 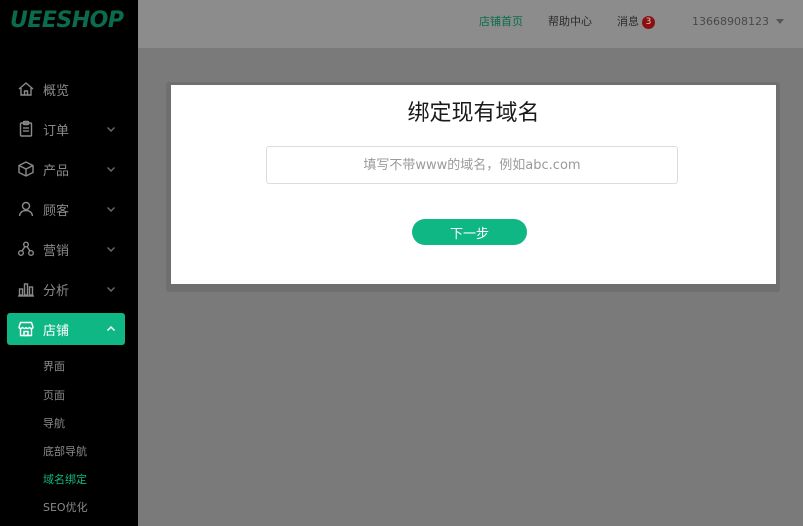 I want to click on sidebar-item-overview: 概览, so click(x=66, y=89).